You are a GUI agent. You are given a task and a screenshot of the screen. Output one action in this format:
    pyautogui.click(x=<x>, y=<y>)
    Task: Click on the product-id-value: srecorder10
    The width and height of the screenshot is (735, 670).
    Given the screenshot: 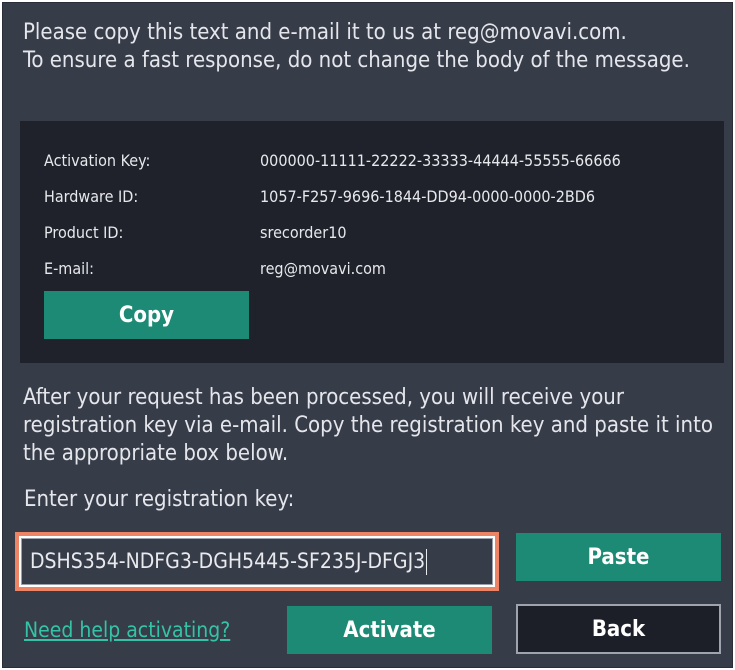 What is the action you would take?
    pyautogui.click(x=303, y=232)
    